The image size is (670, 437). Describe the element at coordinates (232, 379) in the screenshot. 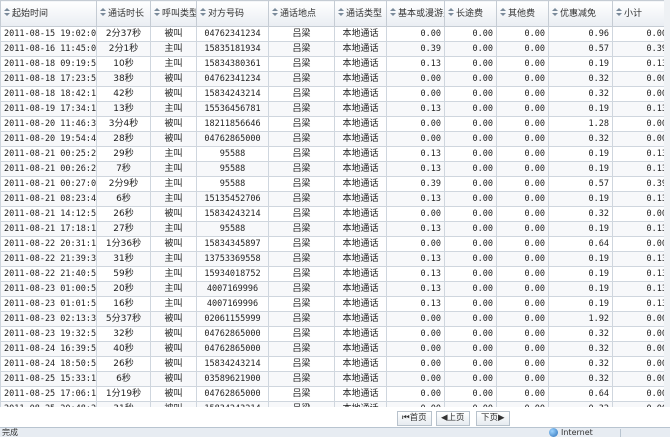

I see `cell-other-number: 03589621900` at that location.